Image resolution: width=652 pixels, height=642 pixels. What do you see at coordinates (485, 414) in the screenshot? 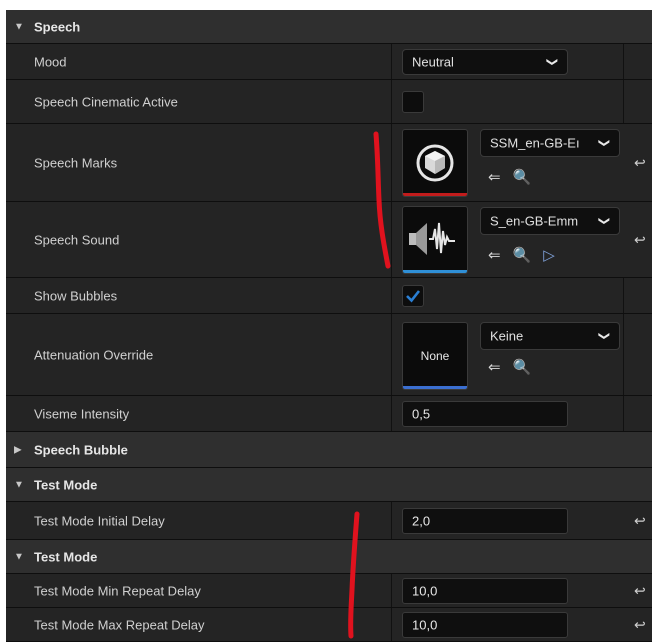
I see `viseme-intensity-input: 0,5` at bounding box center [485, 414].